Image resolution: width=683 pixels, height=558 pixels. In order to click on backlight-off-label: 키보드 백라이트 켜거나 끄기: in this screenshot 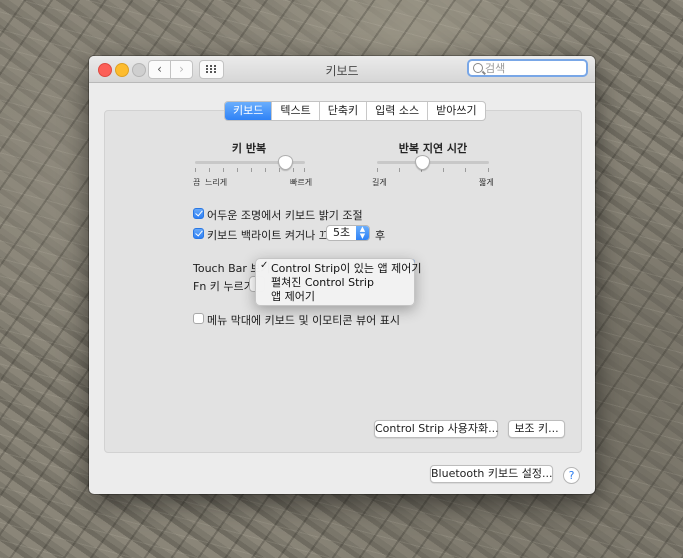, I will do `click(275, 235)`.